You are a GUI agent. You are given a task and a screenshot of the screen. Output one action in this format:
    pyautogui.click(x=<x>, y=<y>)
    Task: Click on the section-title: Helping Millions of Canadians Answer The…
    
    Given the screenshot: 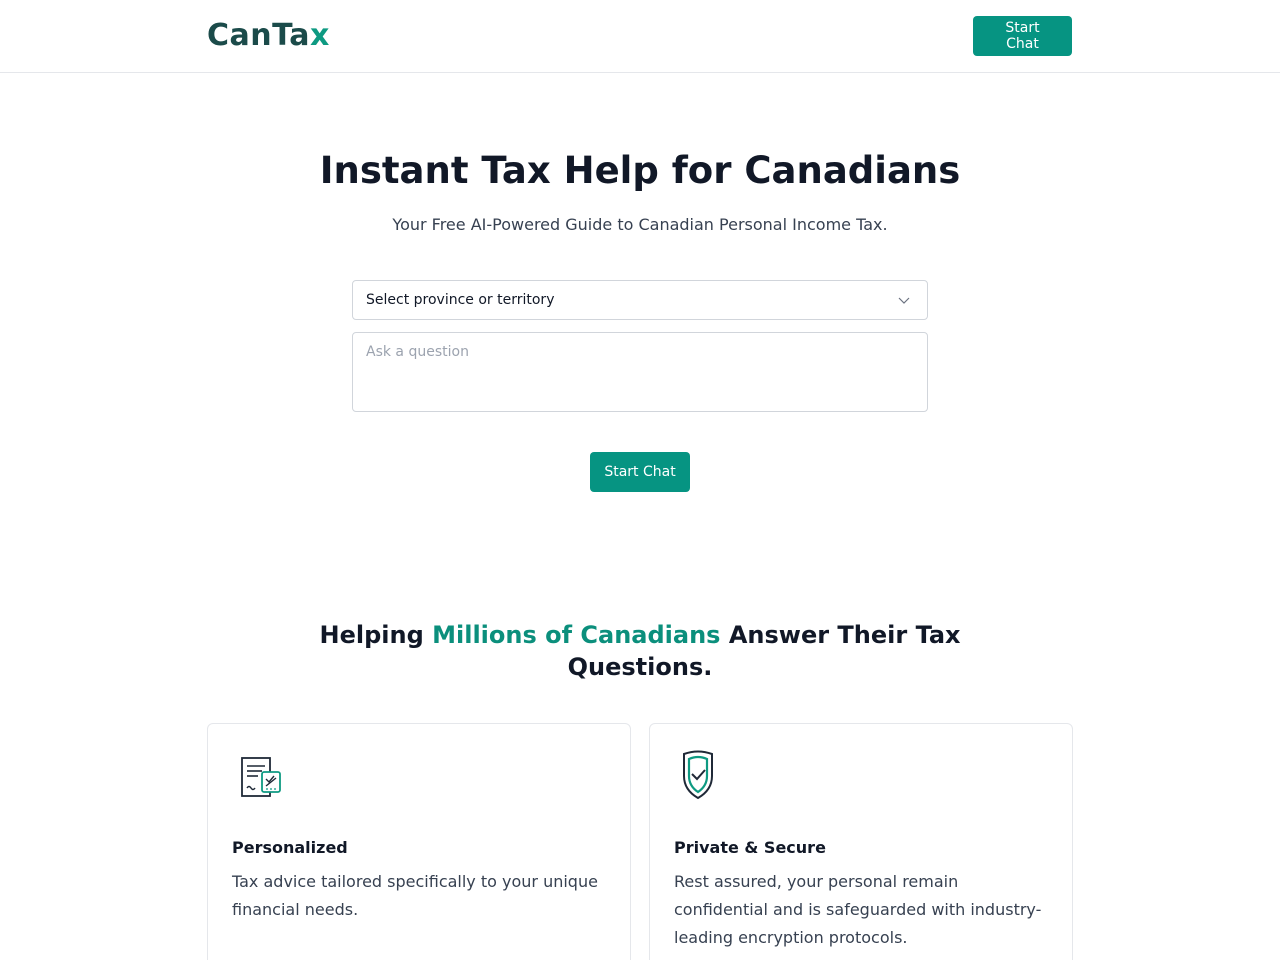 What is the action you would take?
    pyautogui.click(x=640, y=651)
    